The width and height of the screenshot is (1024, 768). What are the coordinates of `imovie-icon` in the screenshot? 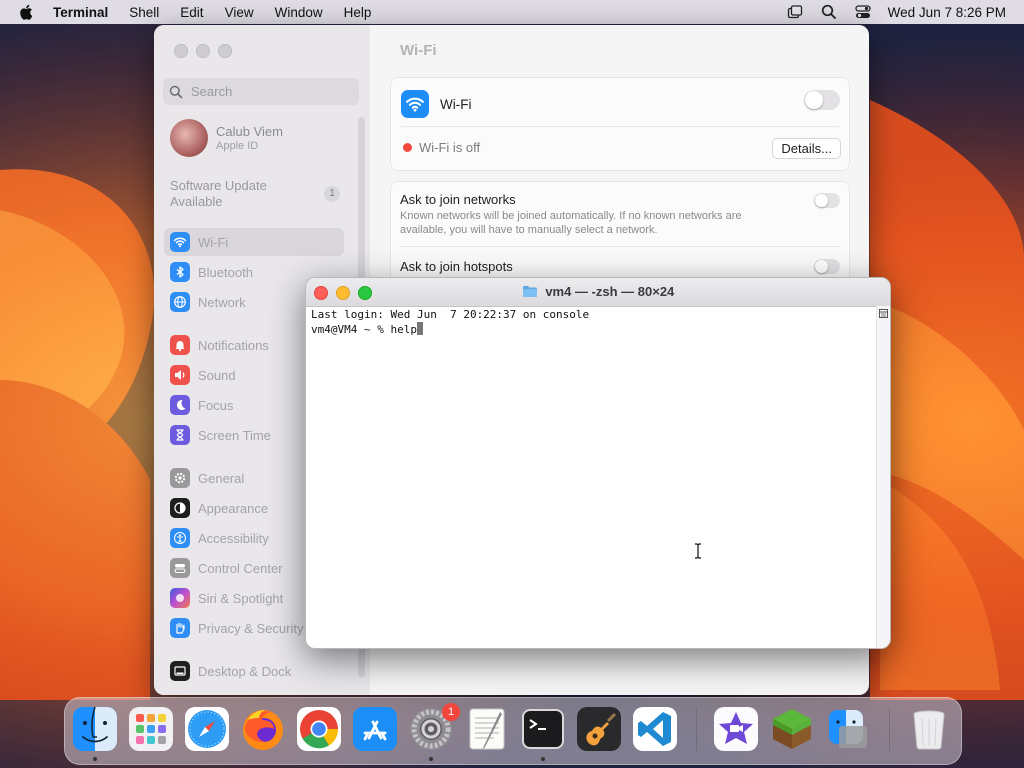 It's located at (736, 729).